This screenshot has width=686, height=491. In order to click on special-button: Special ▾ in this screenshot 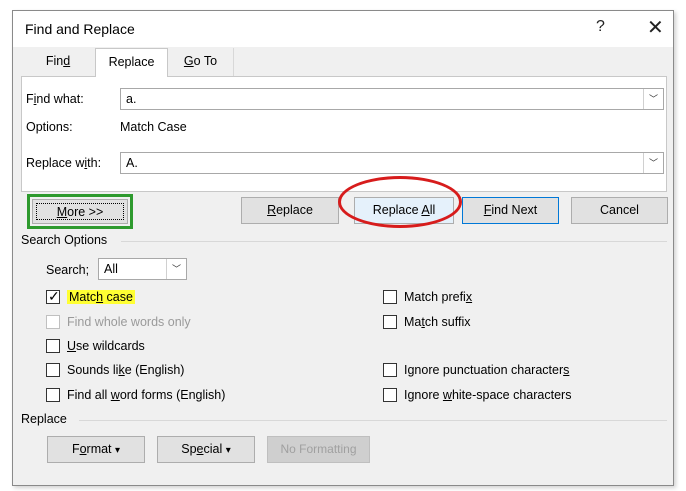, I will do `click(206, 449)`.